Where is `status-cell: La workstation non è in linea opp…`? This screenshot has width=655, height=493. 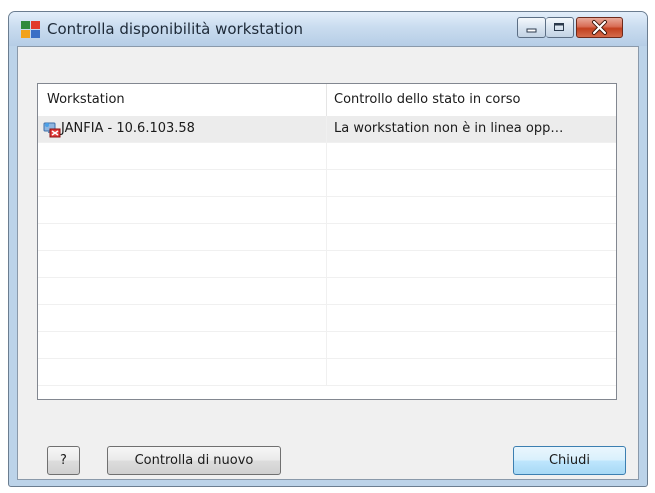
status-cell: La workstation non è in linea opp… is located at coordinates (449, 128).